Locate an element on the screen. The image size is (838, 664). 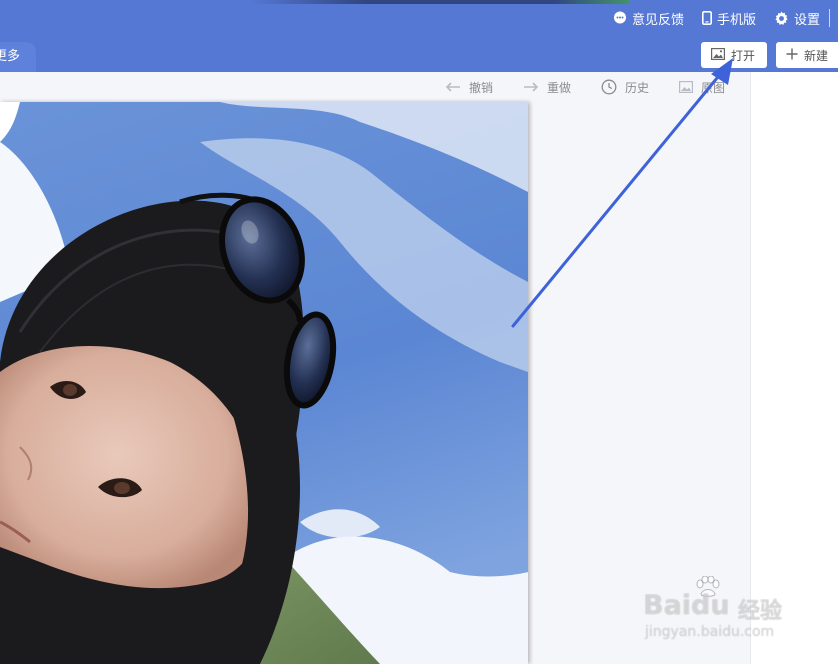
tab-label: 更多 is located at coordinates (10, 56).